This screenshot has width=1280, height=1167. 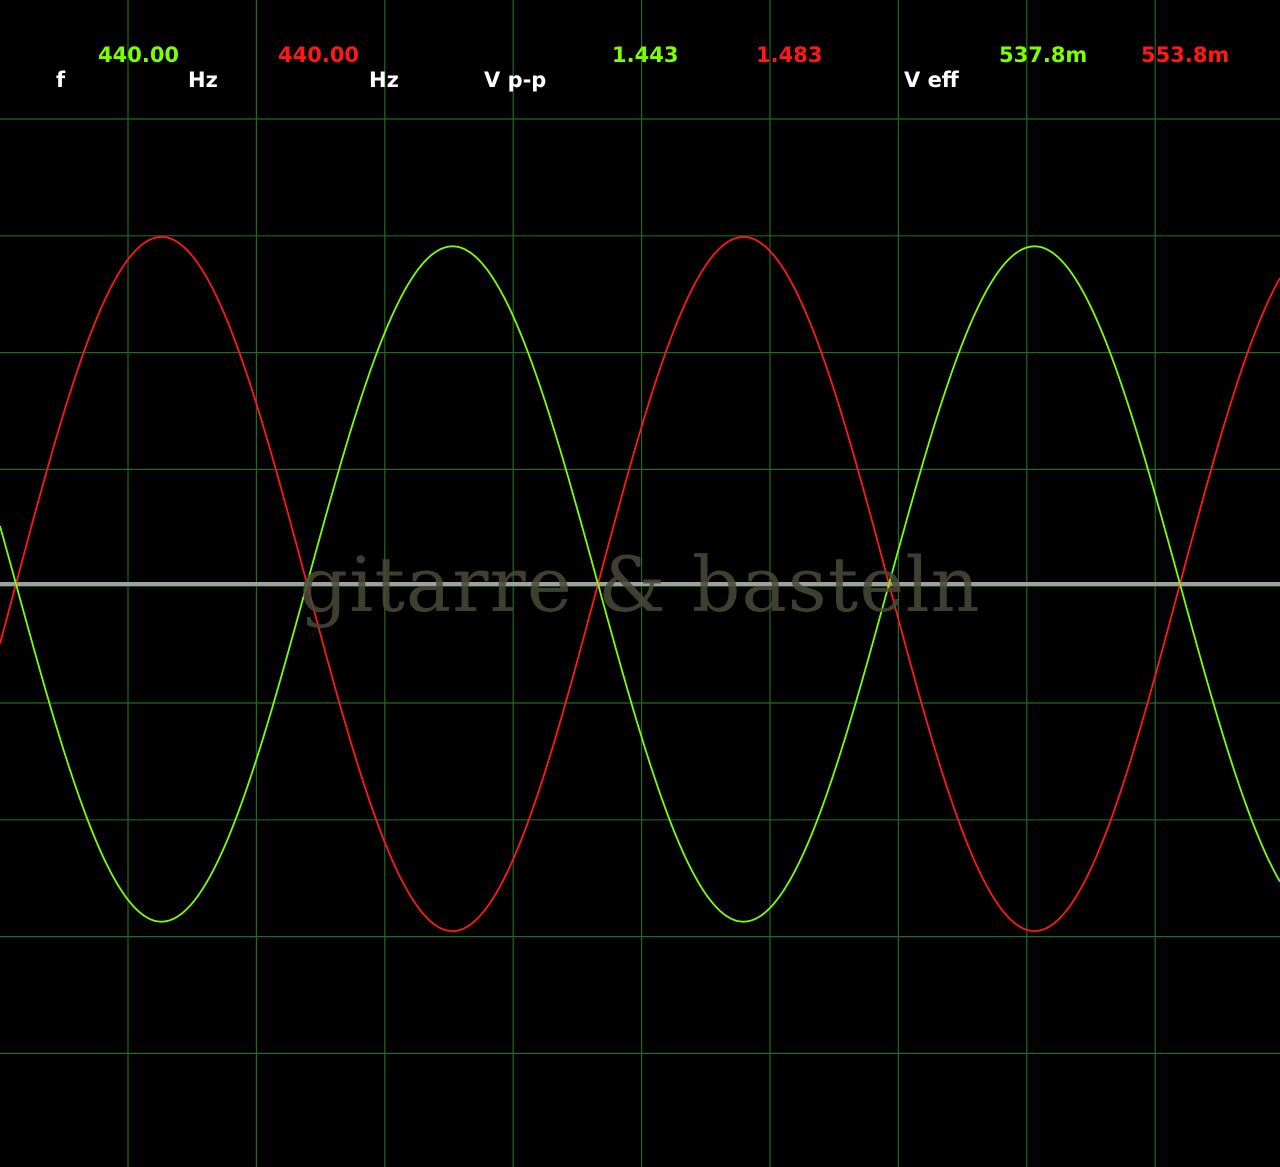 I want to click on ch1-frequency-unit: Hz, so click(x=203, y=80).